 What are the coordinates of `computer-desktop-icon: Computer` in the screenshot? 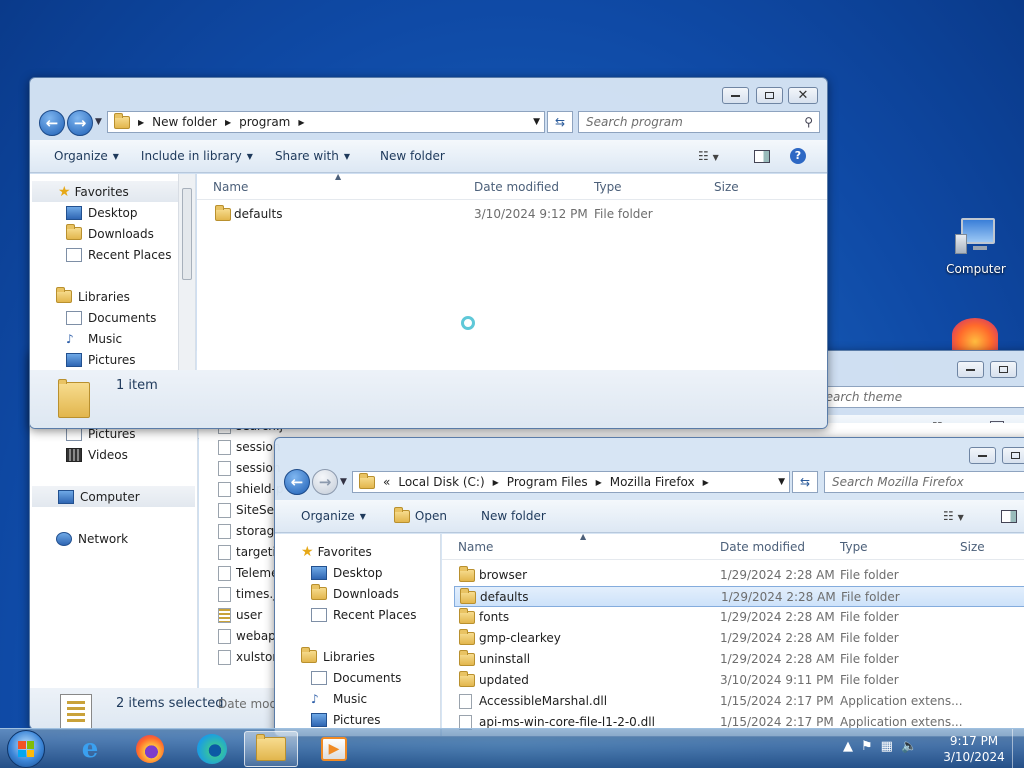 It's located at (976, 251).